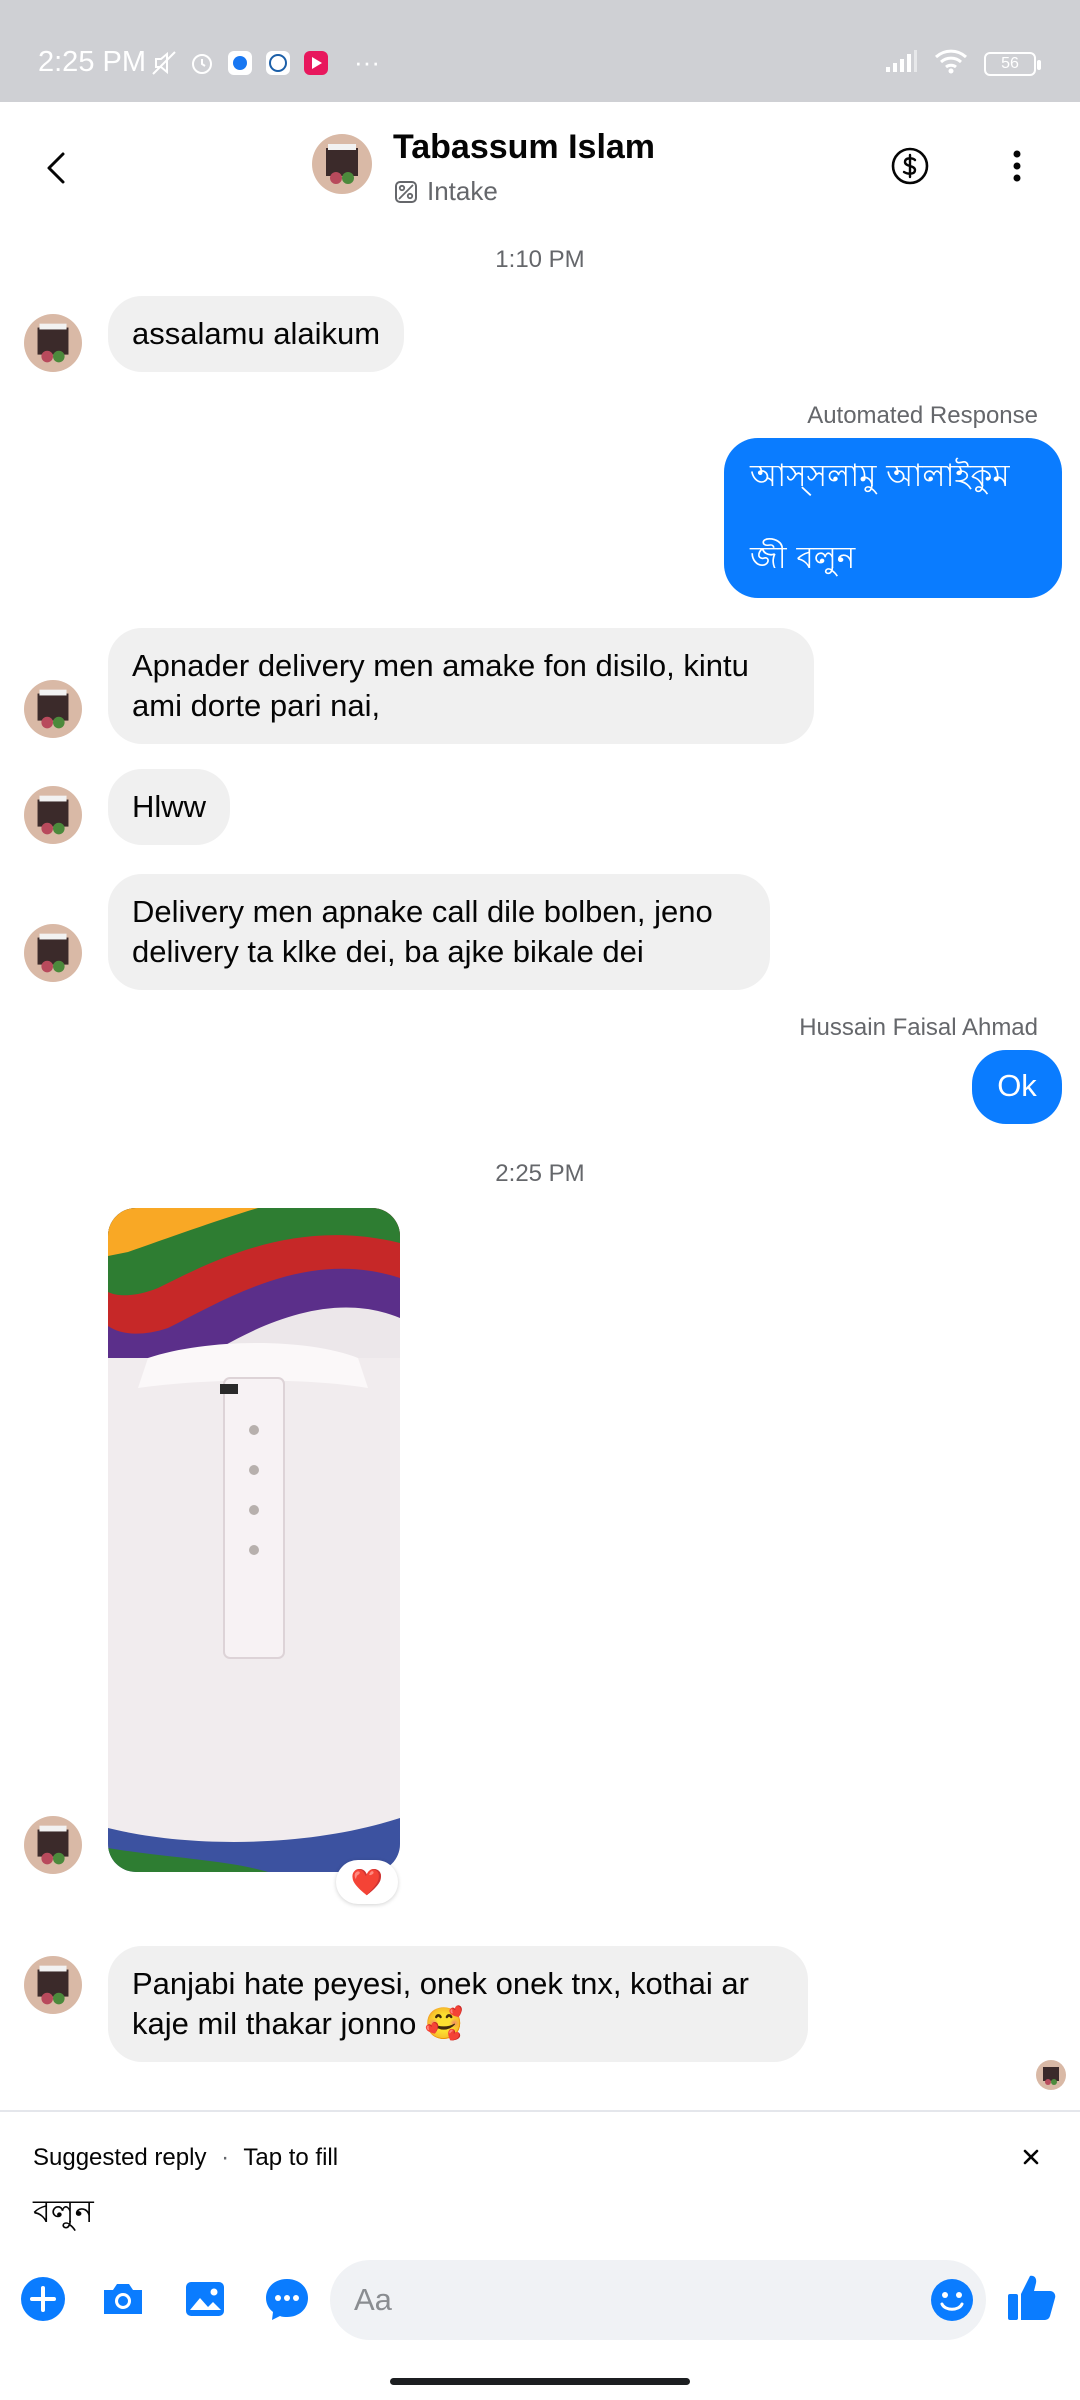  I want to click on tap-to-fill-hint: Tap to fill, so click(291, 2157).